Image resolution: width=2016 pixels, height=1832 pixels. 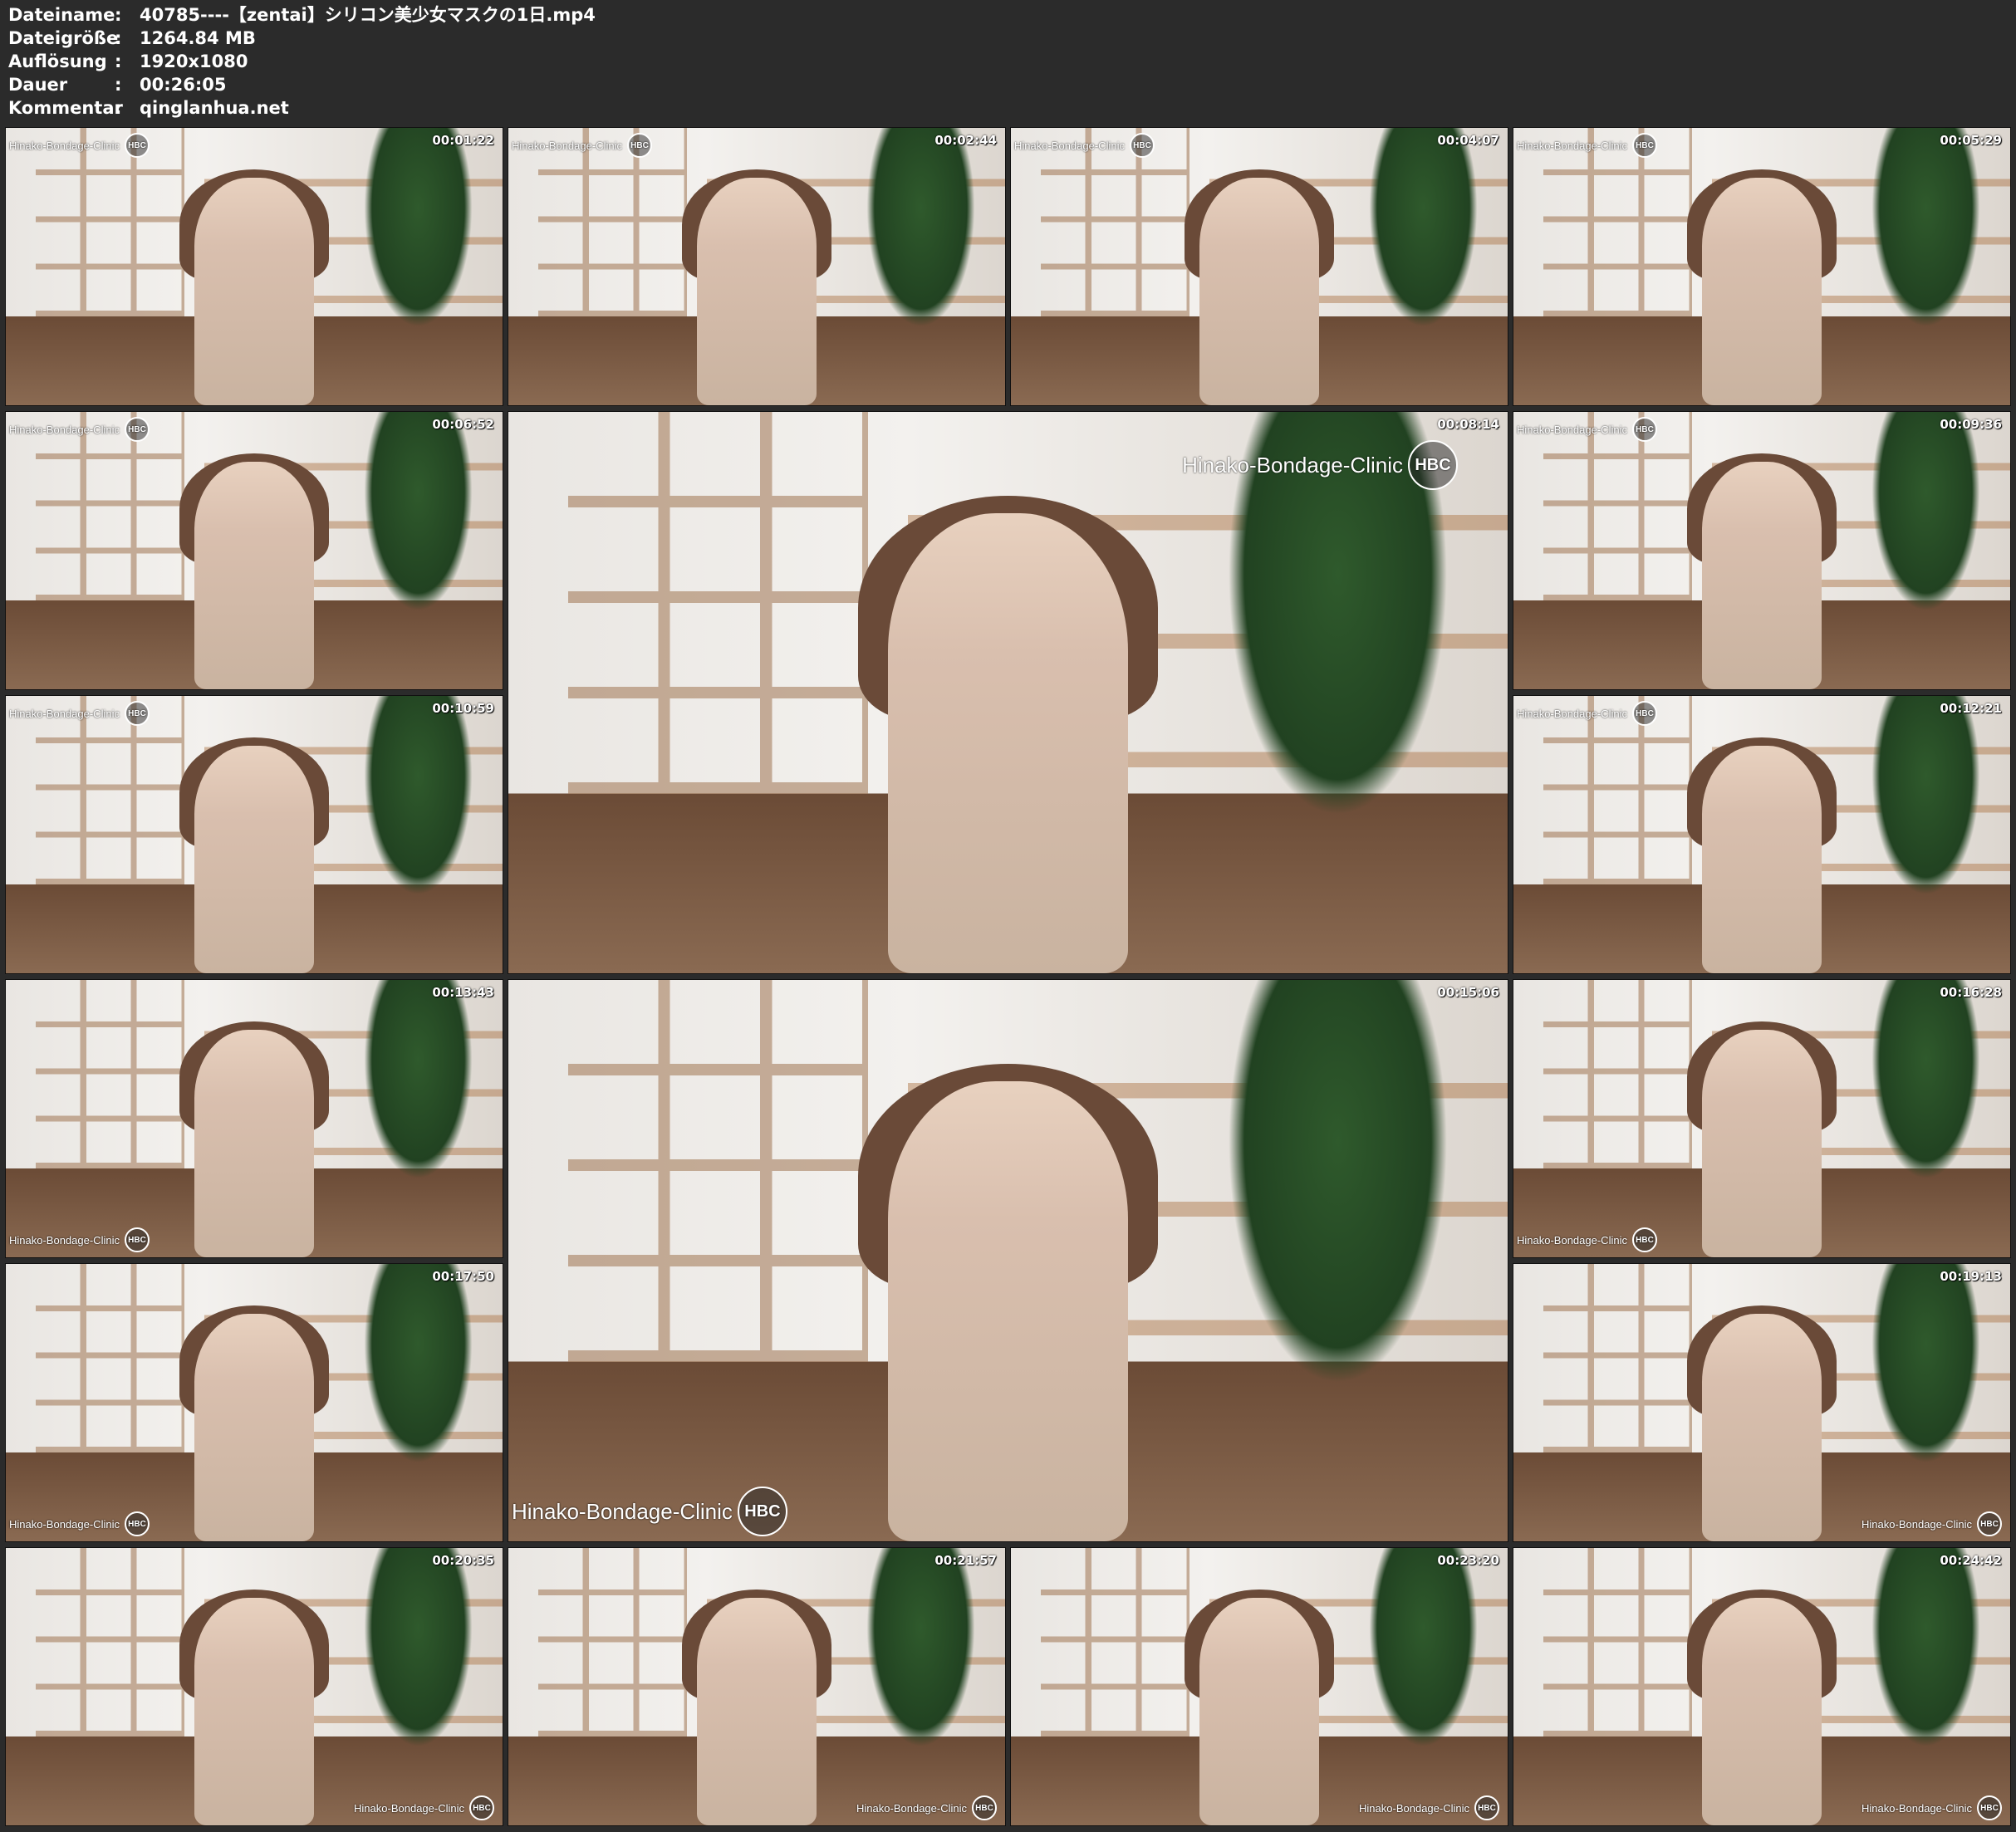 I want to click on timestamp: 00:09:36, so click(x=1971, y=424).